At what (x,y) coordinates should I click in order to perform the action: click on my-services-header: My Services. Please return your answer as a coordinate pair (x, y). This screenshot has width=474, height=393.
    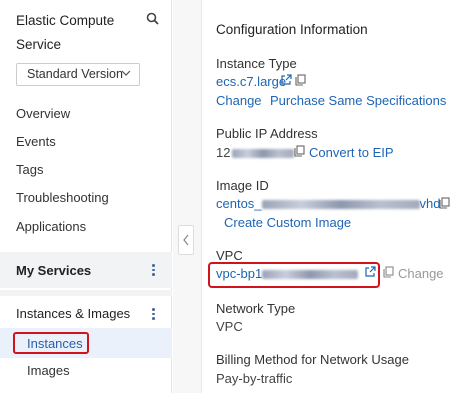
    Looking at the image, I should click on (86, 270).